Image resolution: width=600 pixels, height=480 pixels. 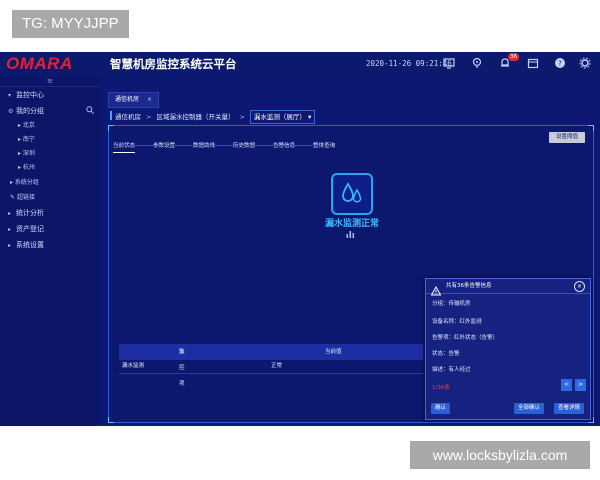 What do you see at coordinates (124, 146) in the screenshot?
I see `tab-current-status: 当前状态` at bounding box center [124, 146].